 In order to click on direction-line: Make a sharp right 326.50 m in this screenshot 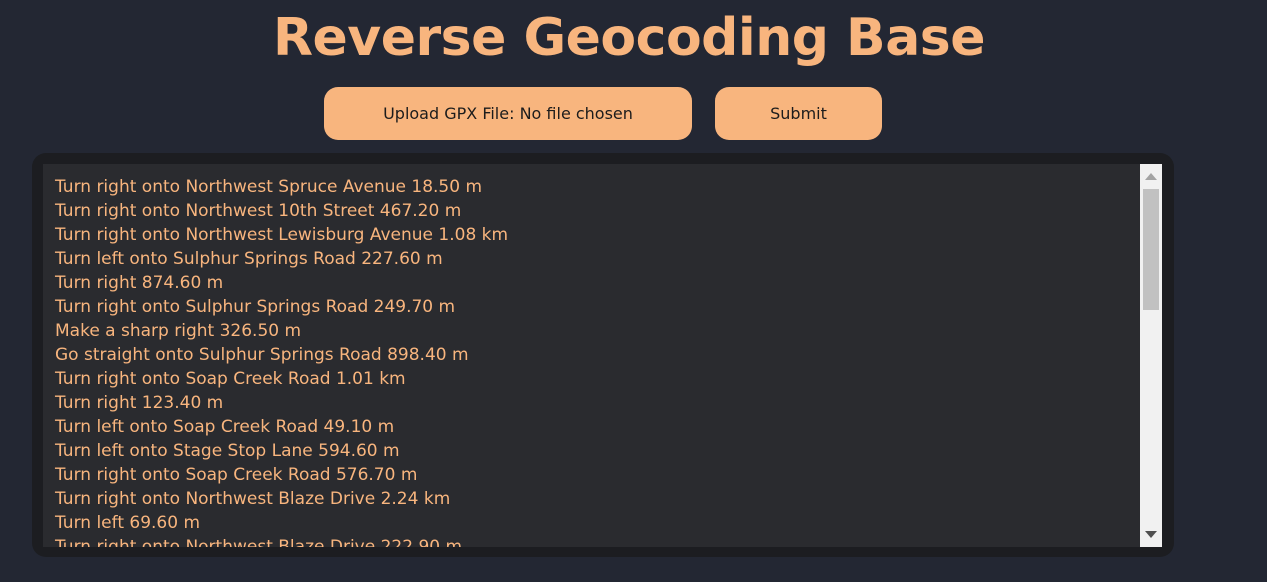, I will do `click(178, 331)`.